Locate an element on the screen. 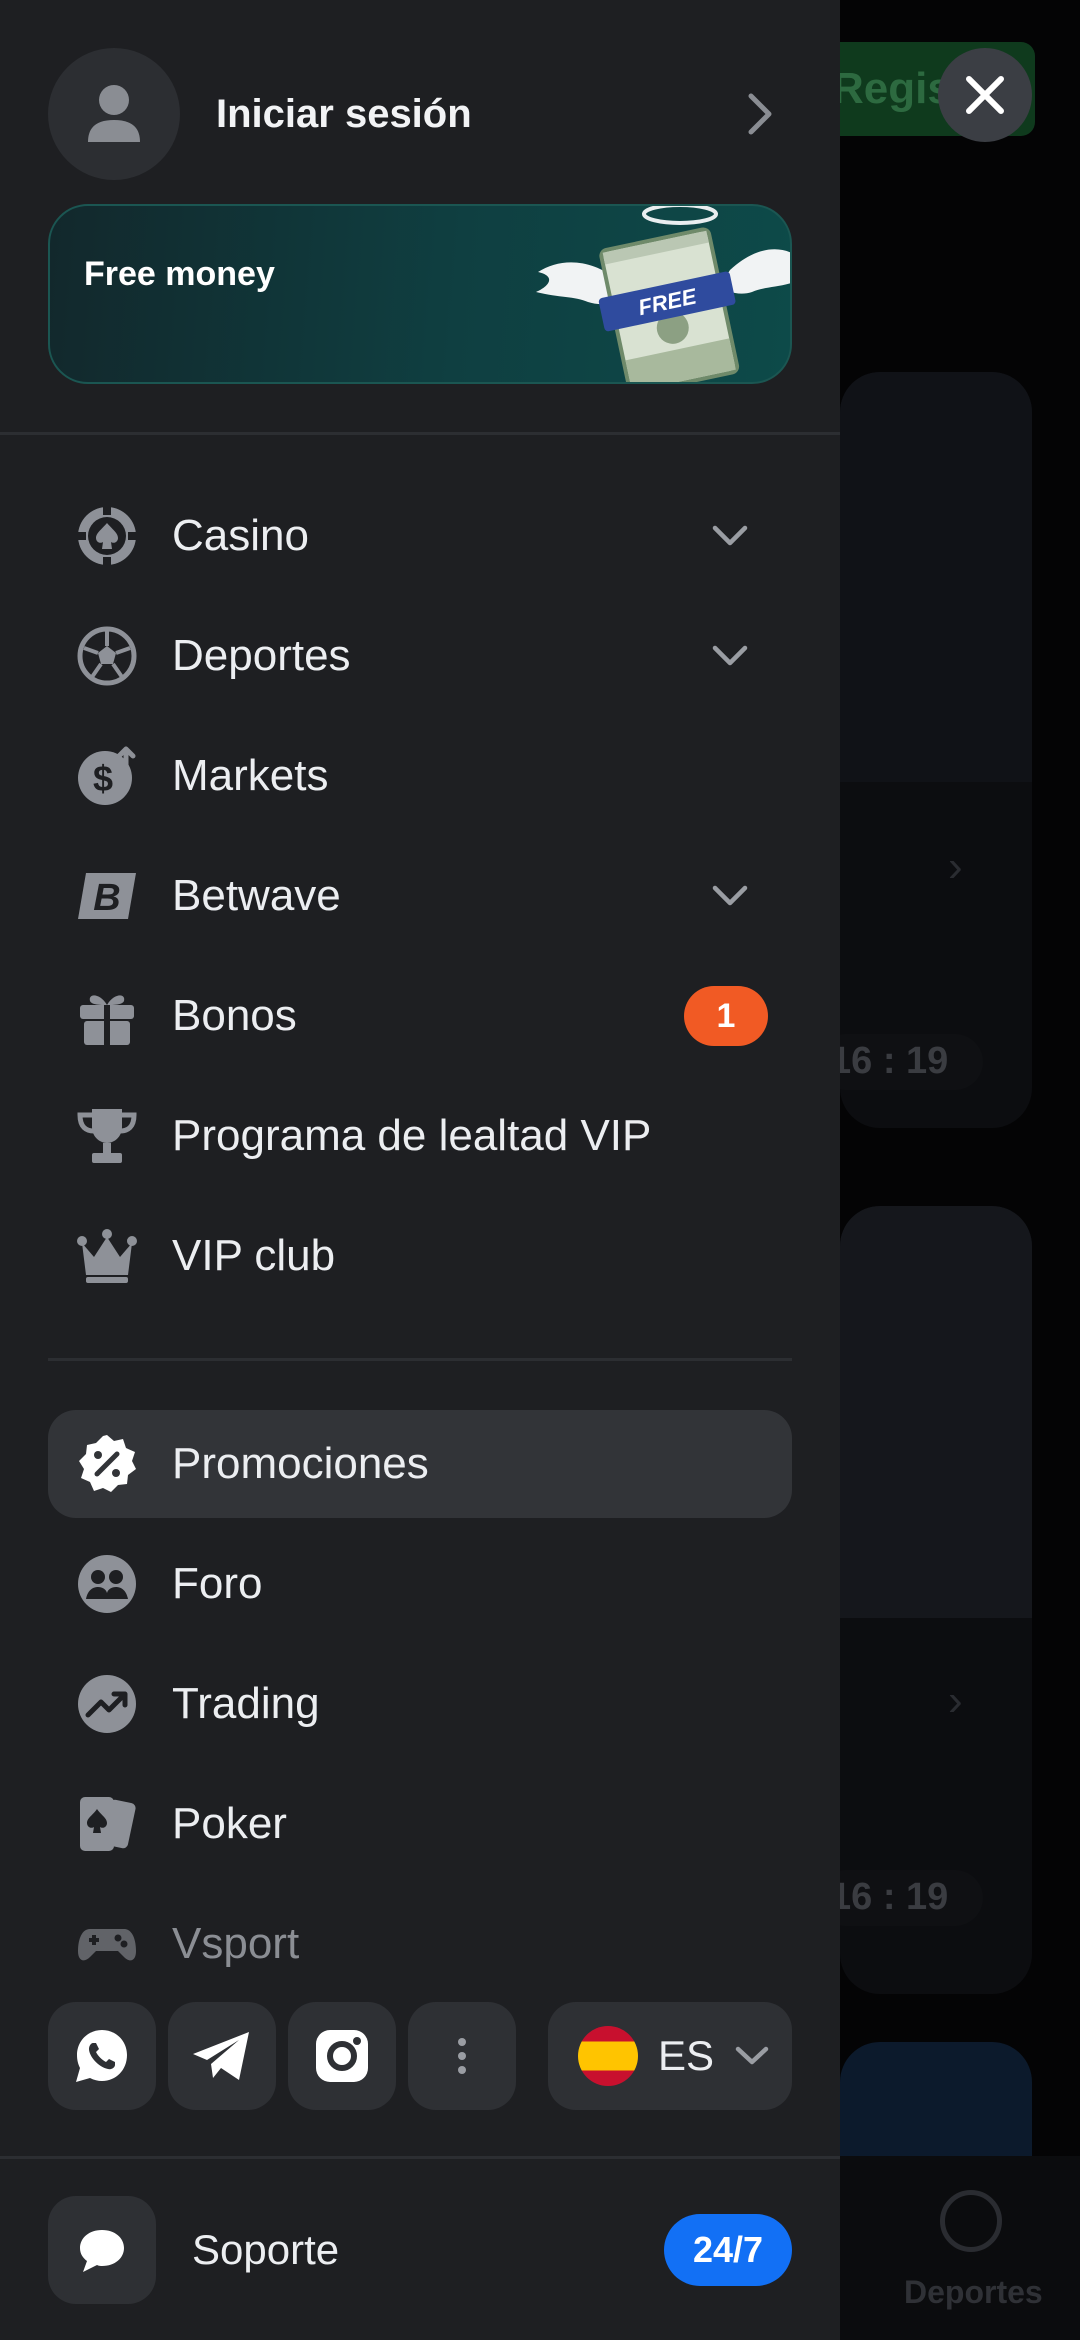  close-icon is located at coordinates (985, 95).